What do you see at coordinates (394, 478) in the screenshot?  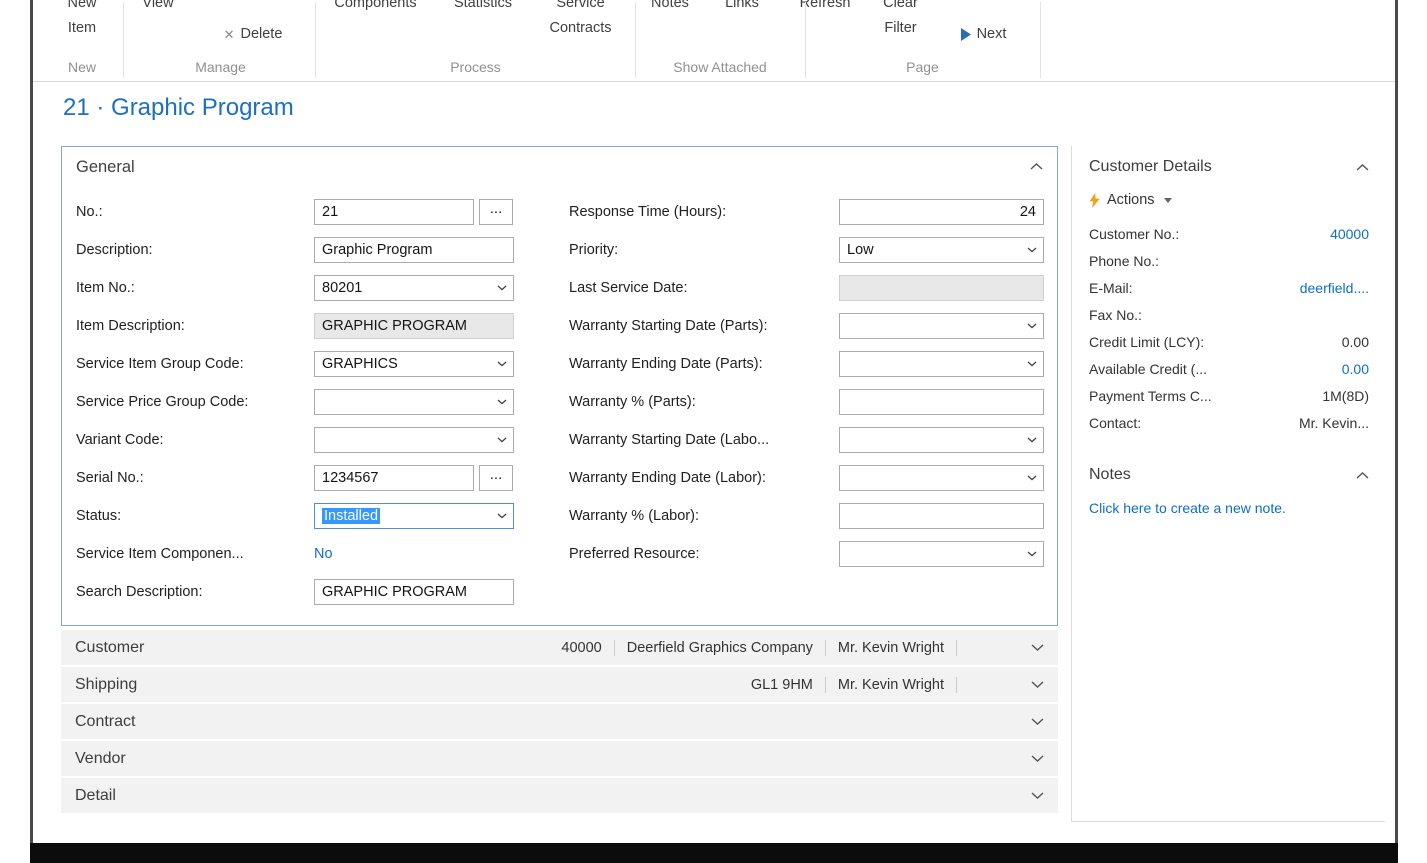 I see `serial-no-field: 1234567` at bounding box center [394, 478].